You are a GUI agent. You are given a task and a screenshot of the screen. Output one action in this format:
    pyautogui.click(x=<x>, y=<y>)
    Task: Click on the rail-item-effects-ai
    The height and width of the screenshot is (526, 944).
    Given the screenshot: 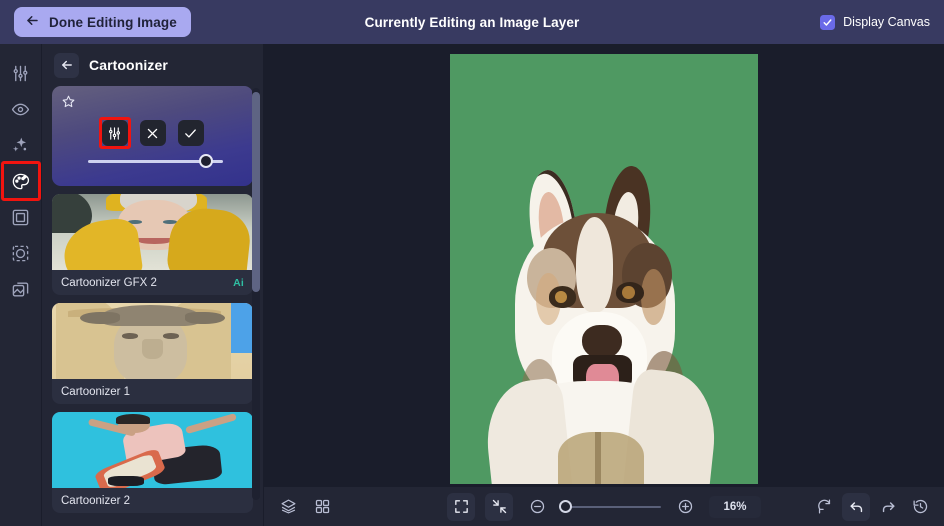 What is the action you would take?
    pyautogui.click(x=21, y=145)
    